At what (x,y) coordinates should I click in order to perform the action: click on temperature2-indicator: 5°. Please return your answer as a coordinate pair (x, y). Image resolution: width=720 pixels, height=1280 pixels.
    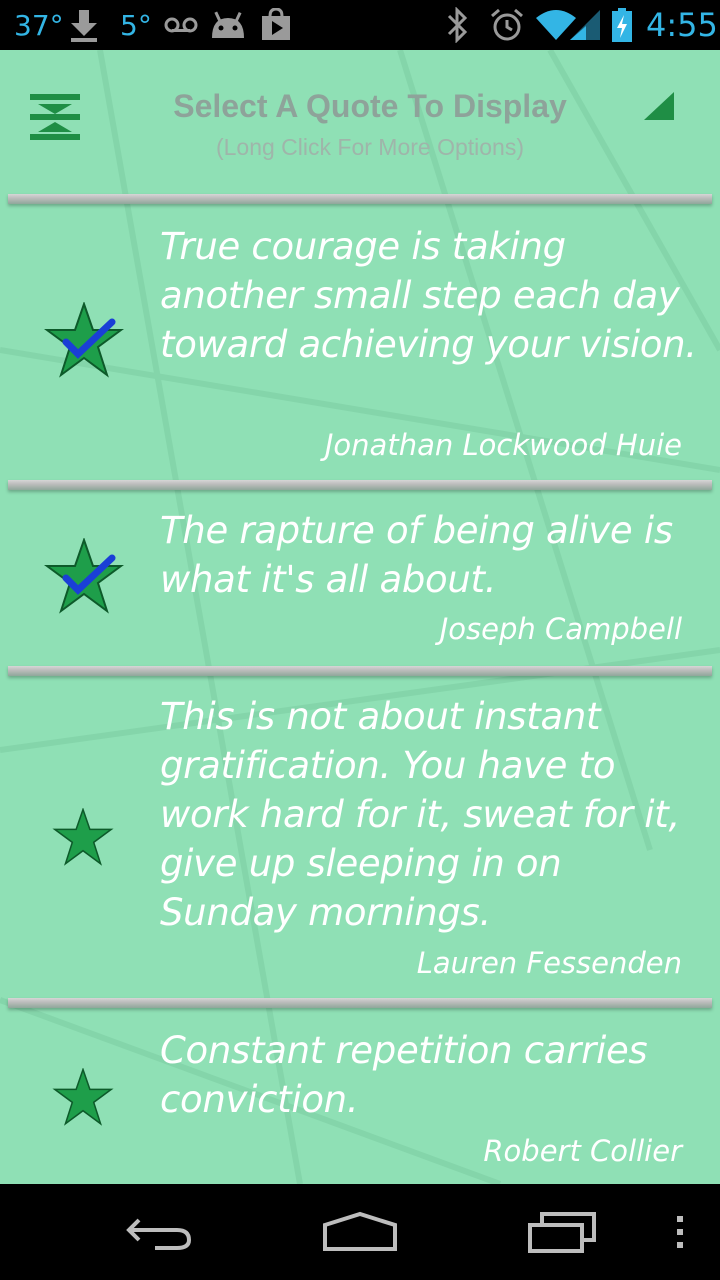
    Looking at the image, I should click on (136, 25).